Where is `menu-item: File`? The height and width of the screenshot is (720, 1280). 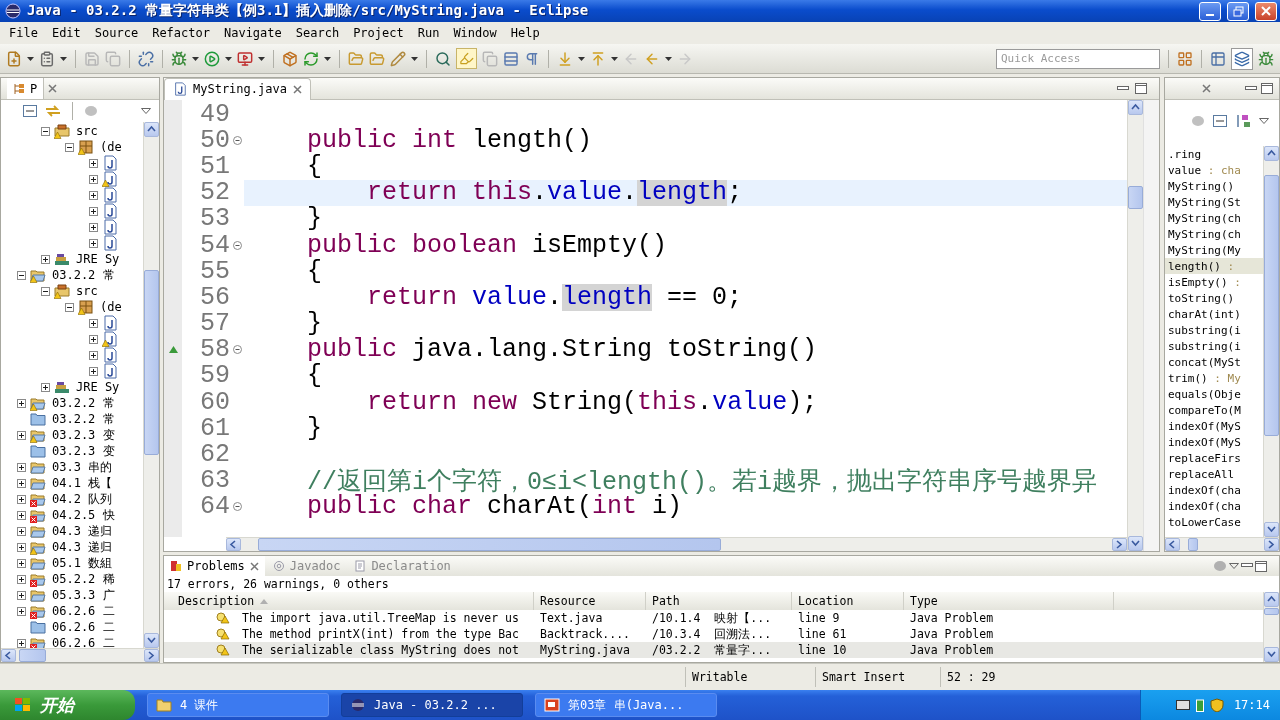
menu-item: File is located at coordinates (23, 33).